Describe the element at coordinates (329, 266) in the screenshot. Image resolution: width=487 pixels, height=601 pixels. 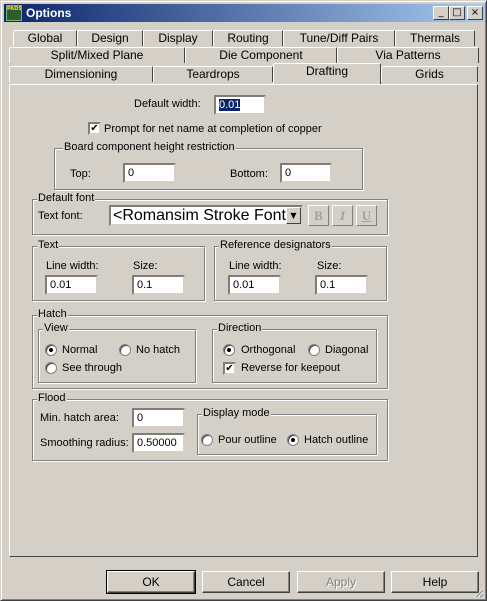
I see `ref-des-size-label: Size:` at that location.